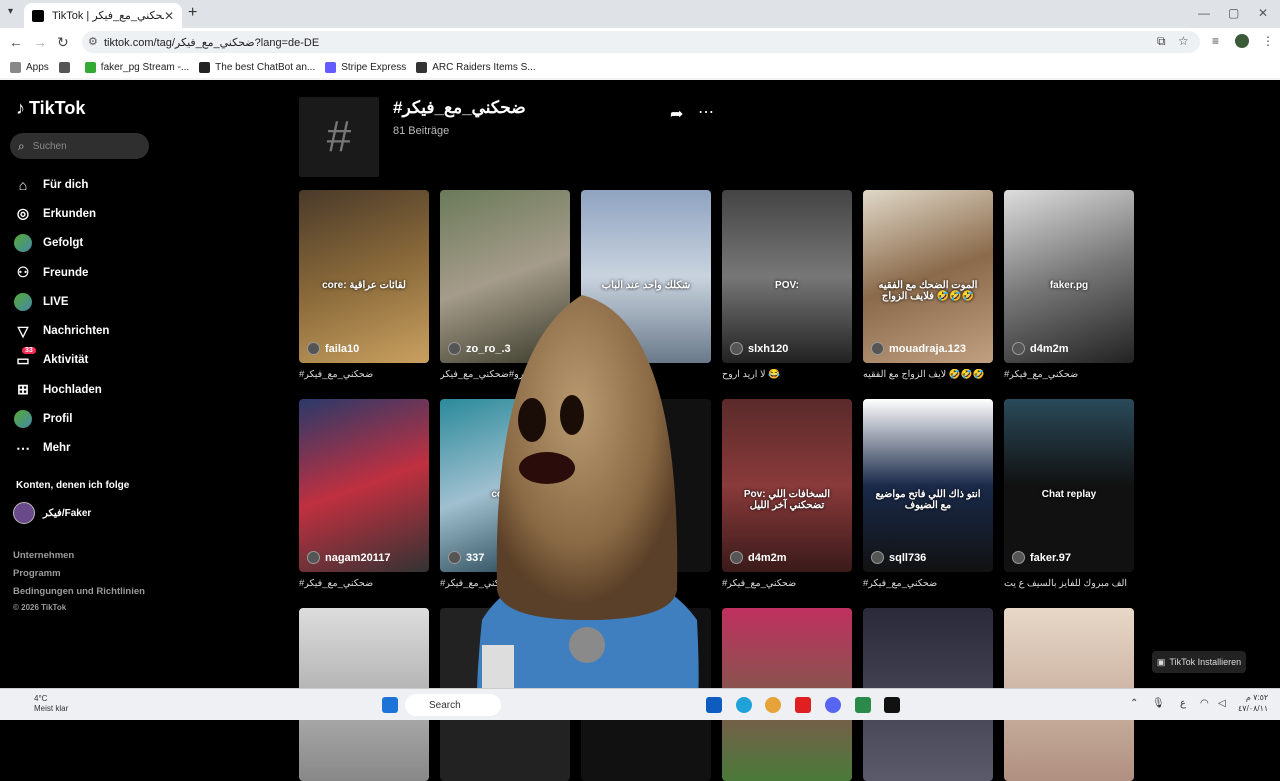  What do you see at coordinates (79, 556) in the screenshot?
I see `footer-link-unternehmen: Unternehmen` at bounding box center [79, 556].